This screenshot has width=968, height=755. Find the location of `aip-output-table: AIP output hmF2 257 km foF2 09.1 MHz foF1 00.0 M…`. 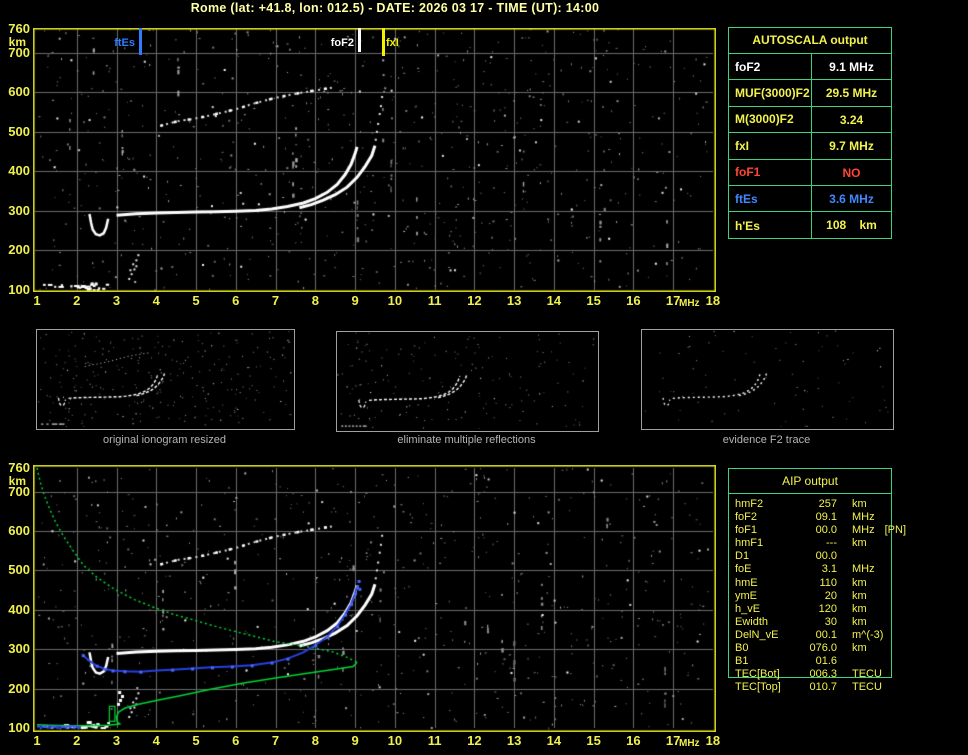

aip-output-table: AIP output hmF2 257 km foF2 09.1 MHz foF1 00.0 M… is located at coordinates (817, 580).